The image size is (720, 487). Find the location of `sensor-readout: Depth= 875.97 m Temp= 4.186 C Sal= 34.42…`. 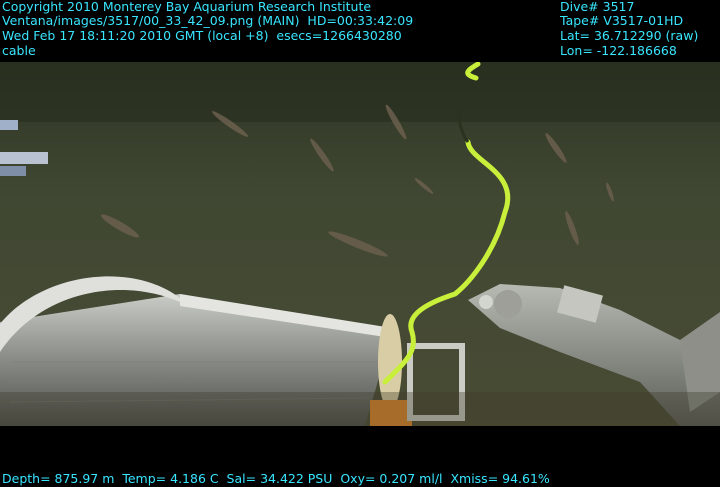

sensor-readout: Depth= 875.97 m Temp= 4.186 C Sal= 34.42… is located at coordinates (276, 478).